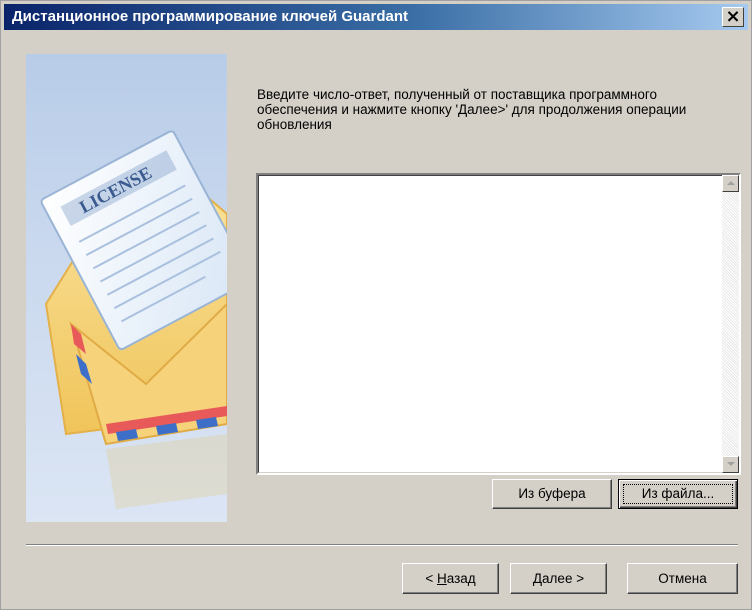 The height and width of the screenshot is (610, 752). I want to click on scroll-down-button, so click(730, 464).